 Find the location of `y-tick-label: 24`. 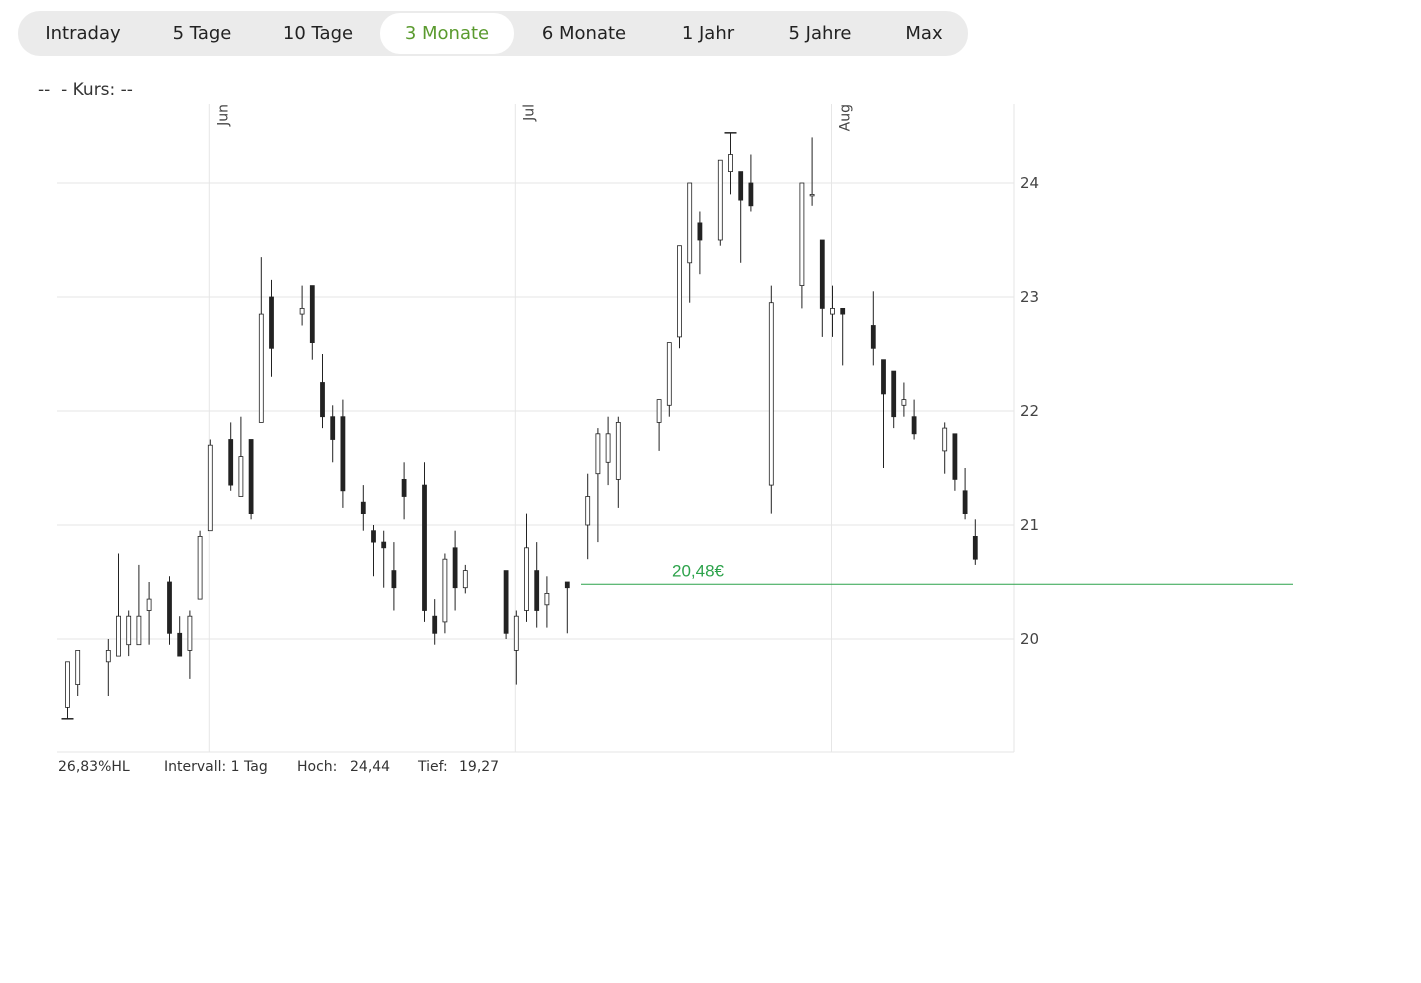

y-tick-label: 24 is located at coordinates (1029, 183).